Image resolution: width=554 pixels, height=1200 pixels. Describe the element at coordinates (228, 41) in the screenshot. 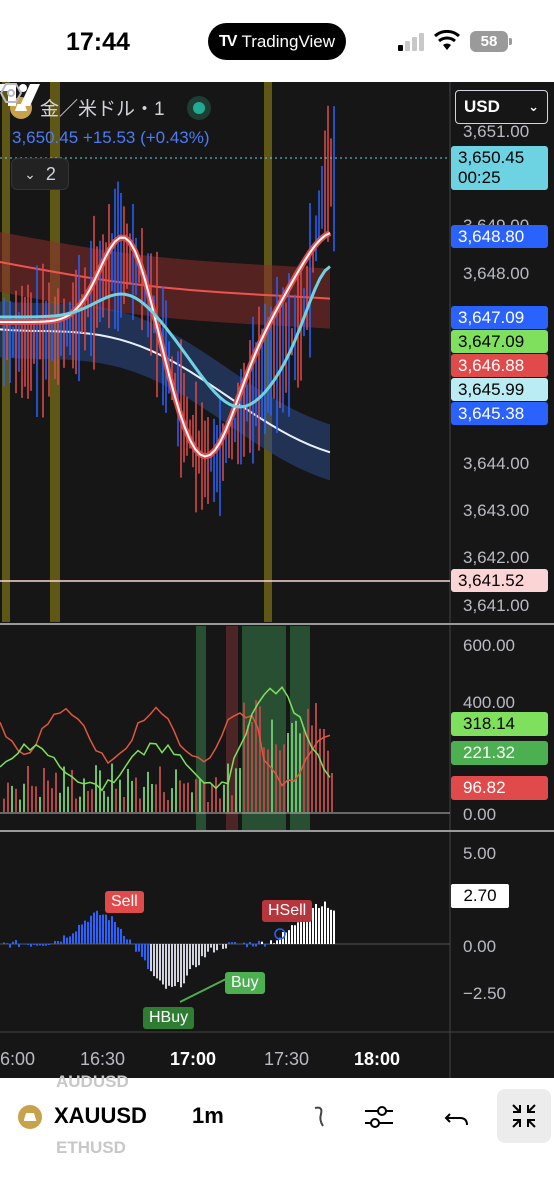

I see `tradingview-logo-icon: TV` at that location.